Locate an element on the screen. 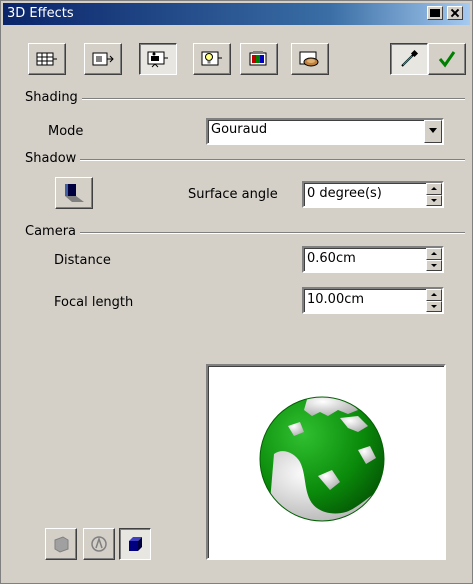 This screenshot has height=584, width=473. material-icon is located at coordinates (309, 59).